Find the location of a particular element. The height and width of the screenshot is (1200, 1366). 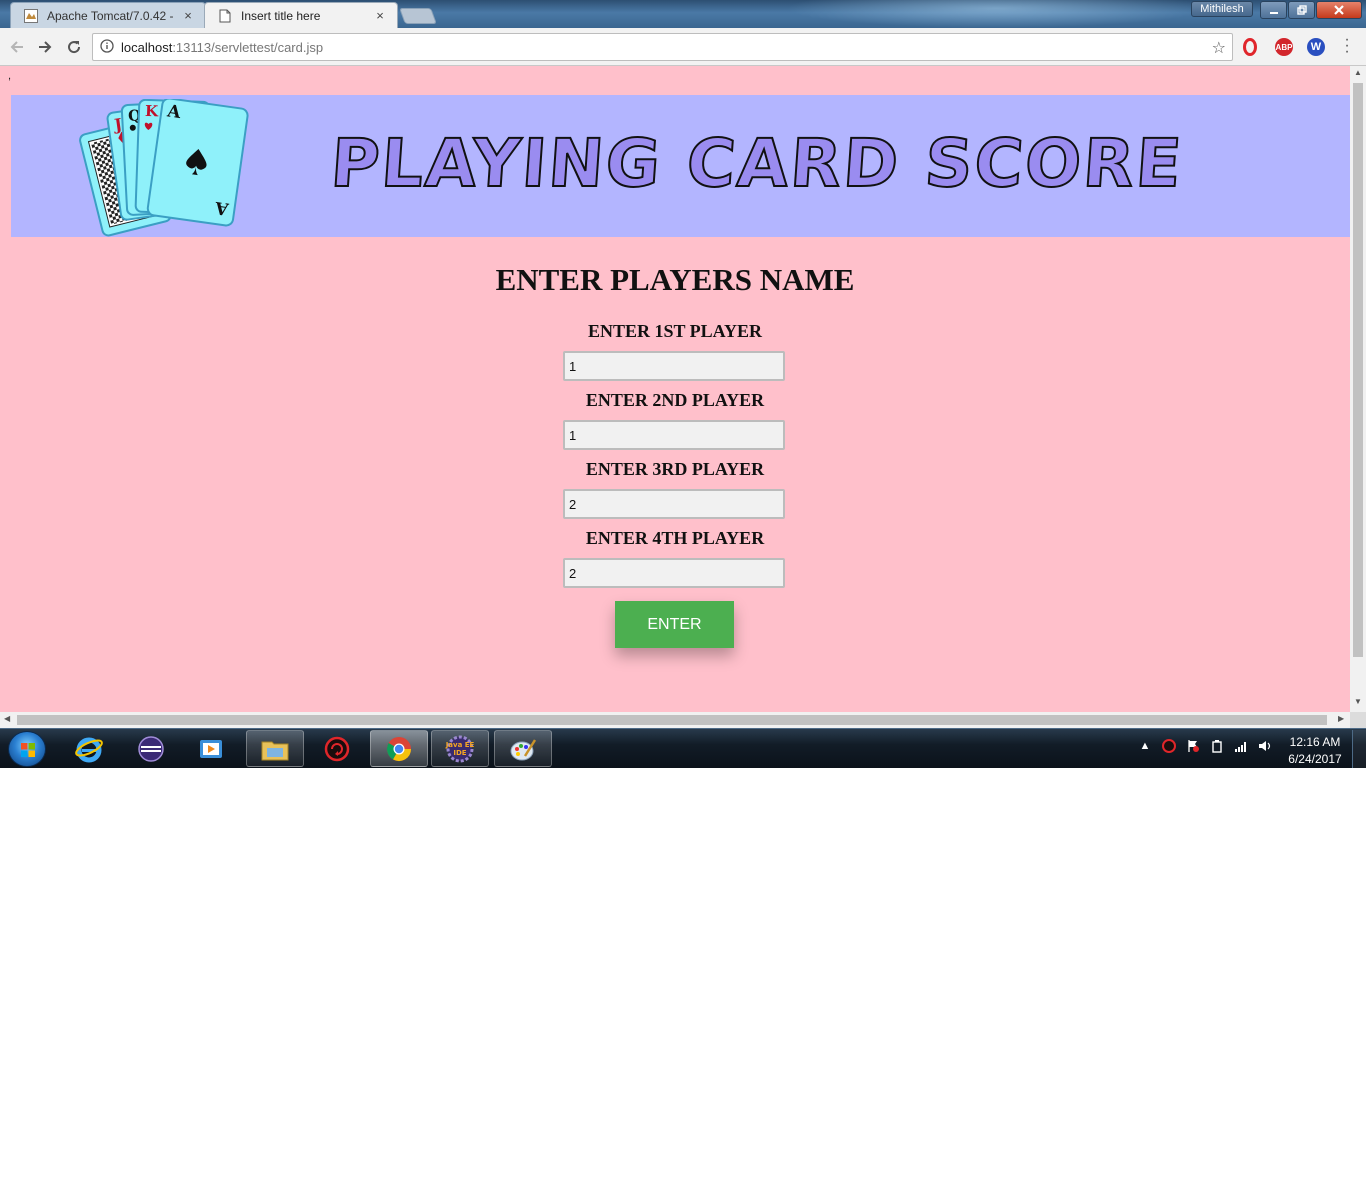

title-bar-glow is located at coordinates (996, 14).